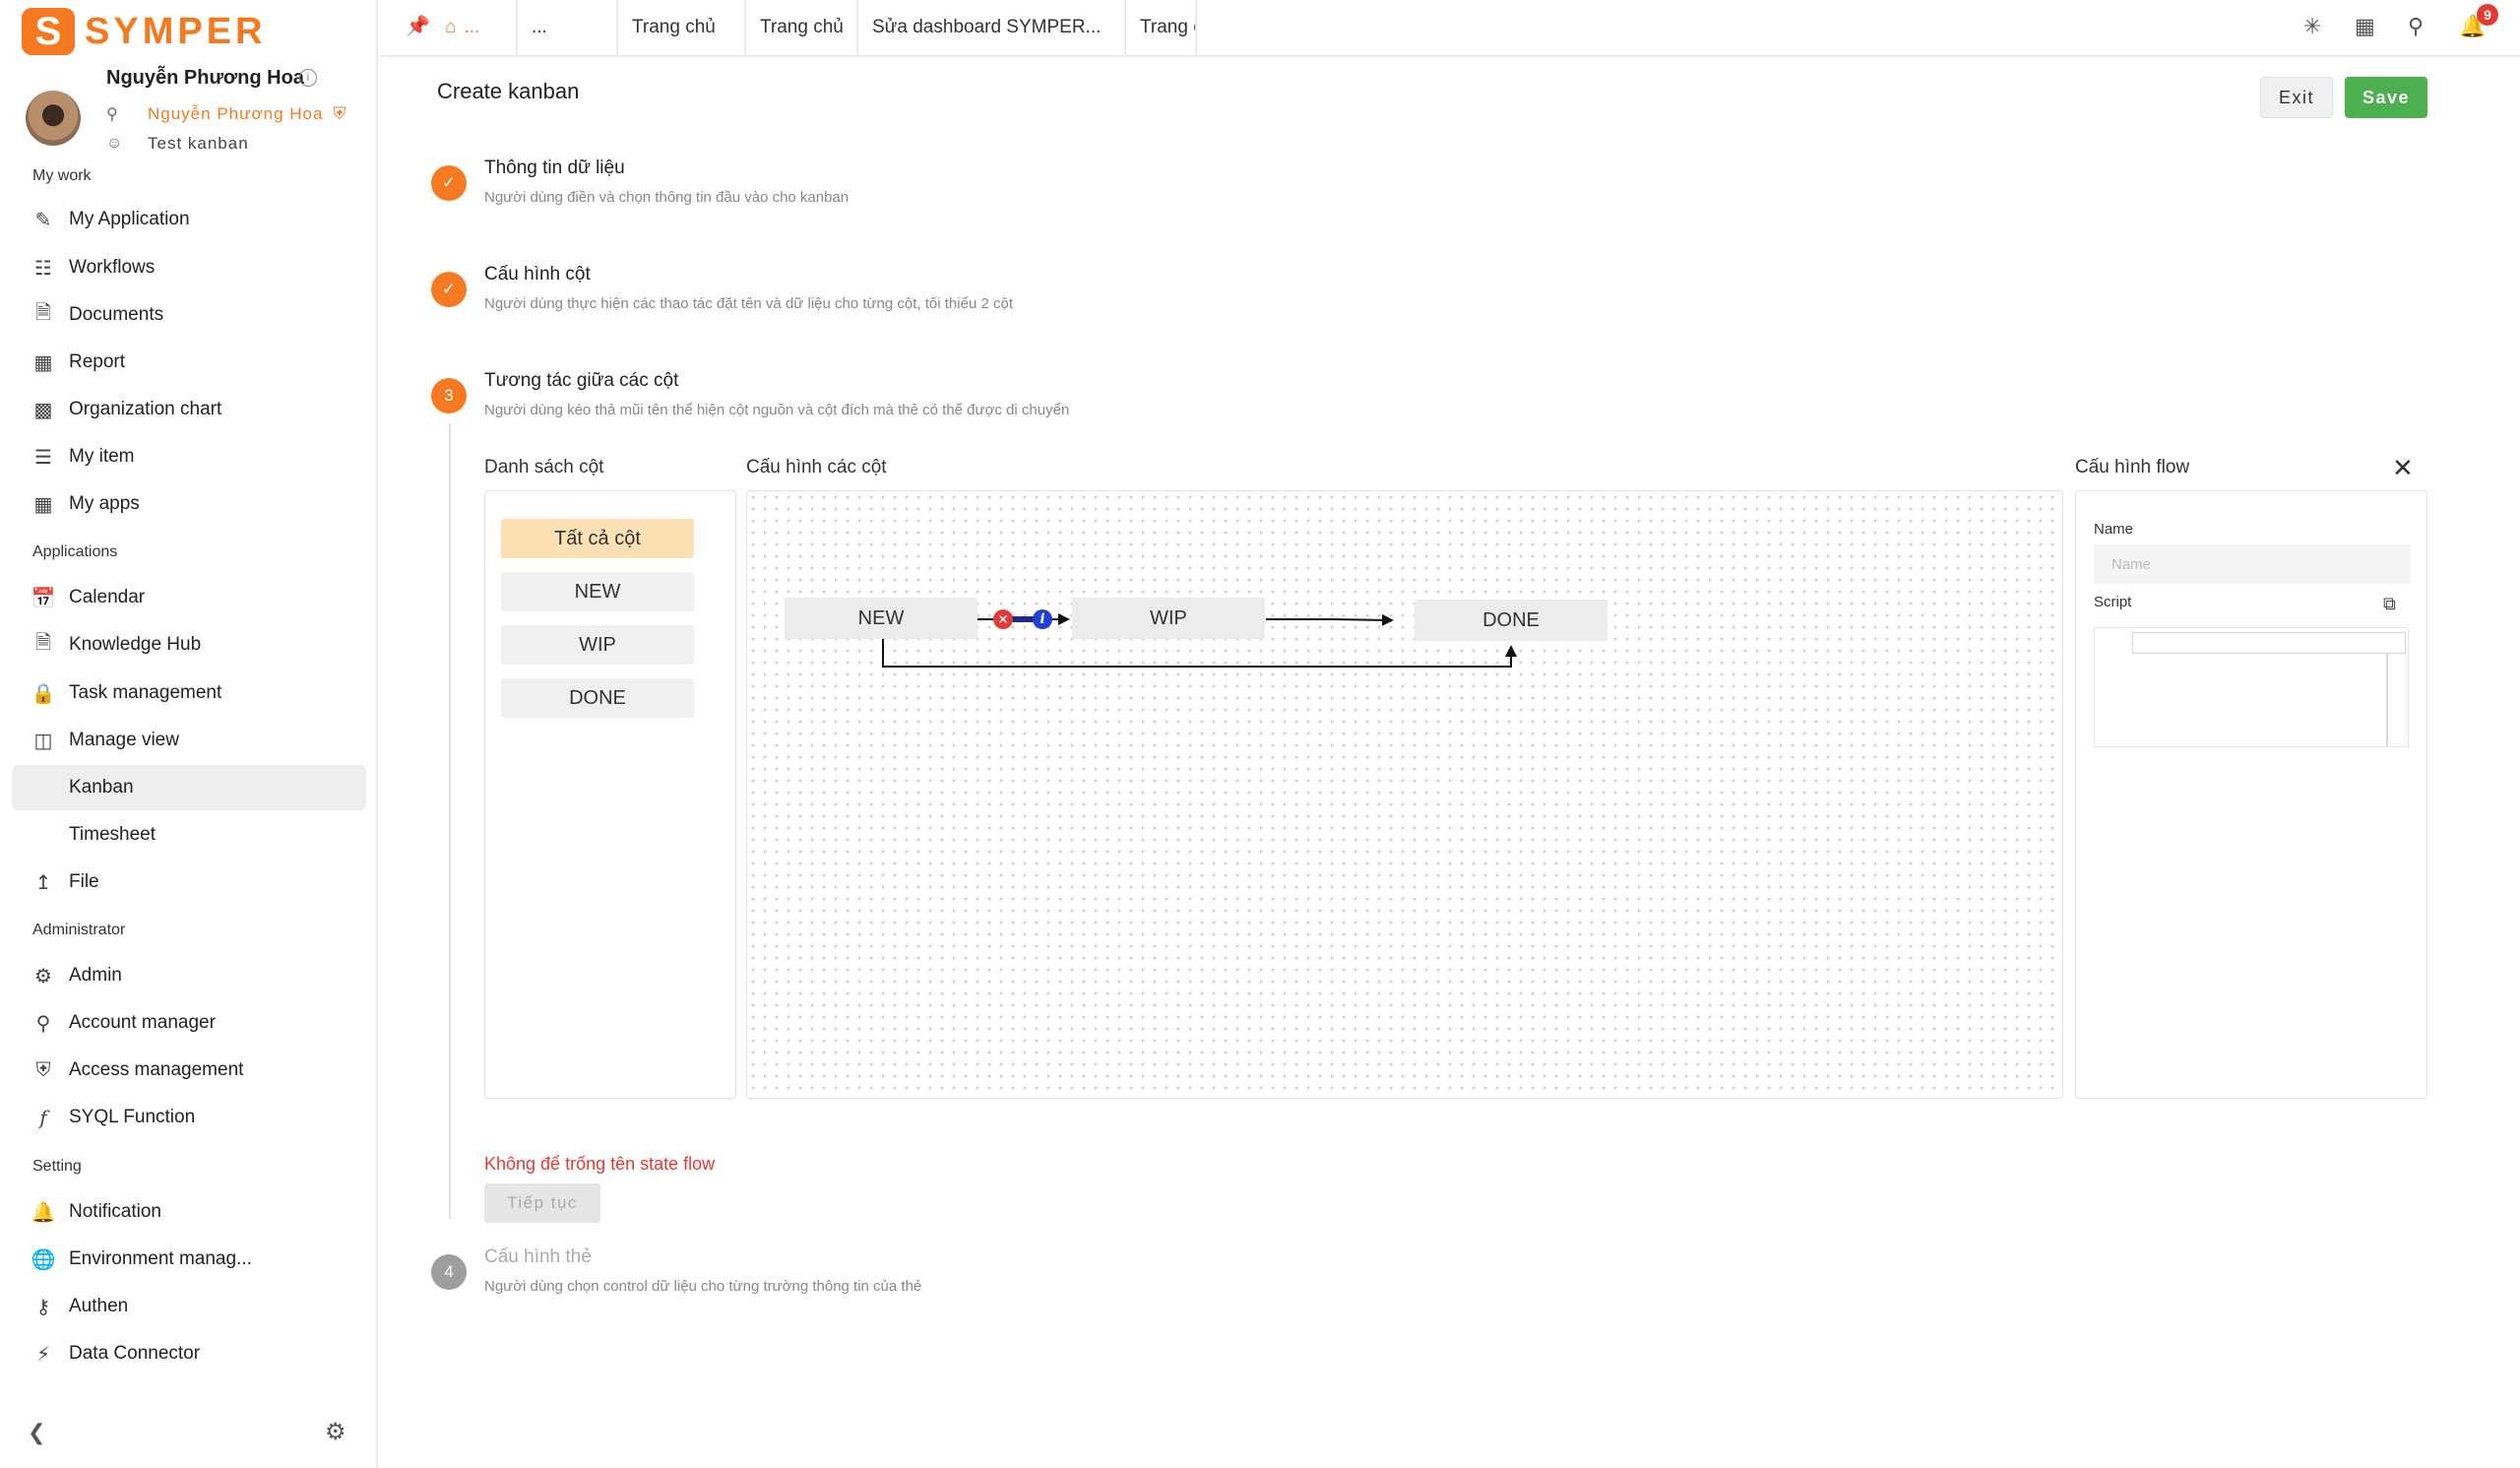  What do you see at coordinates (189, 741) in the screenshot?
I see `sidebar-item-manage-view: ◫ Manage view` at bounding box center [189, 741].